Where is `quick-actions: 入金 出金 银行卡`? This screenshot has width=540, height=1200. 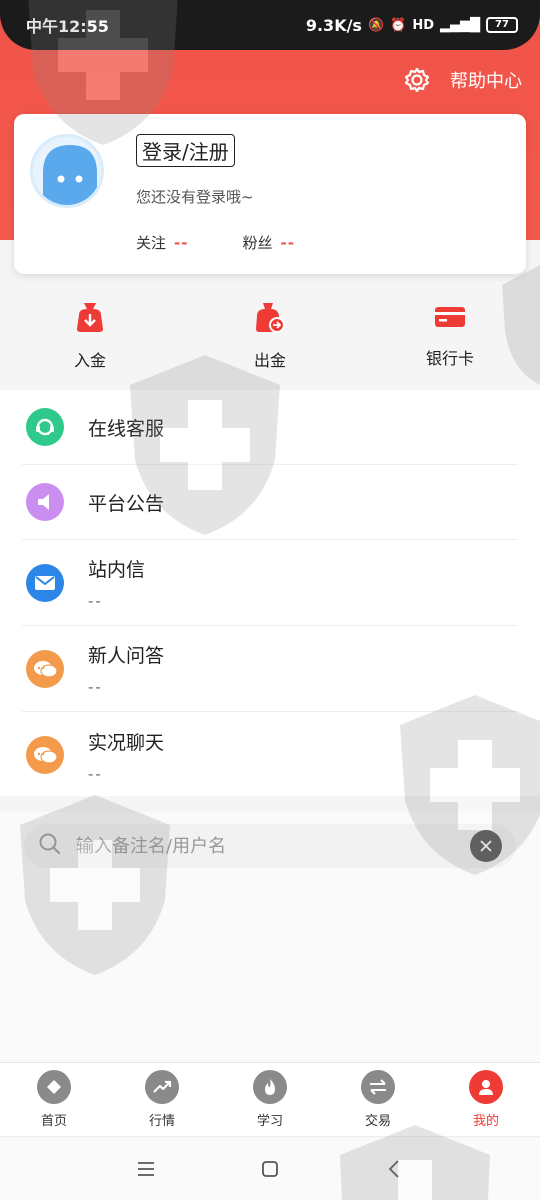 quick-actions: 入金 出金 银行卡 is located at coordinates (270, 336).